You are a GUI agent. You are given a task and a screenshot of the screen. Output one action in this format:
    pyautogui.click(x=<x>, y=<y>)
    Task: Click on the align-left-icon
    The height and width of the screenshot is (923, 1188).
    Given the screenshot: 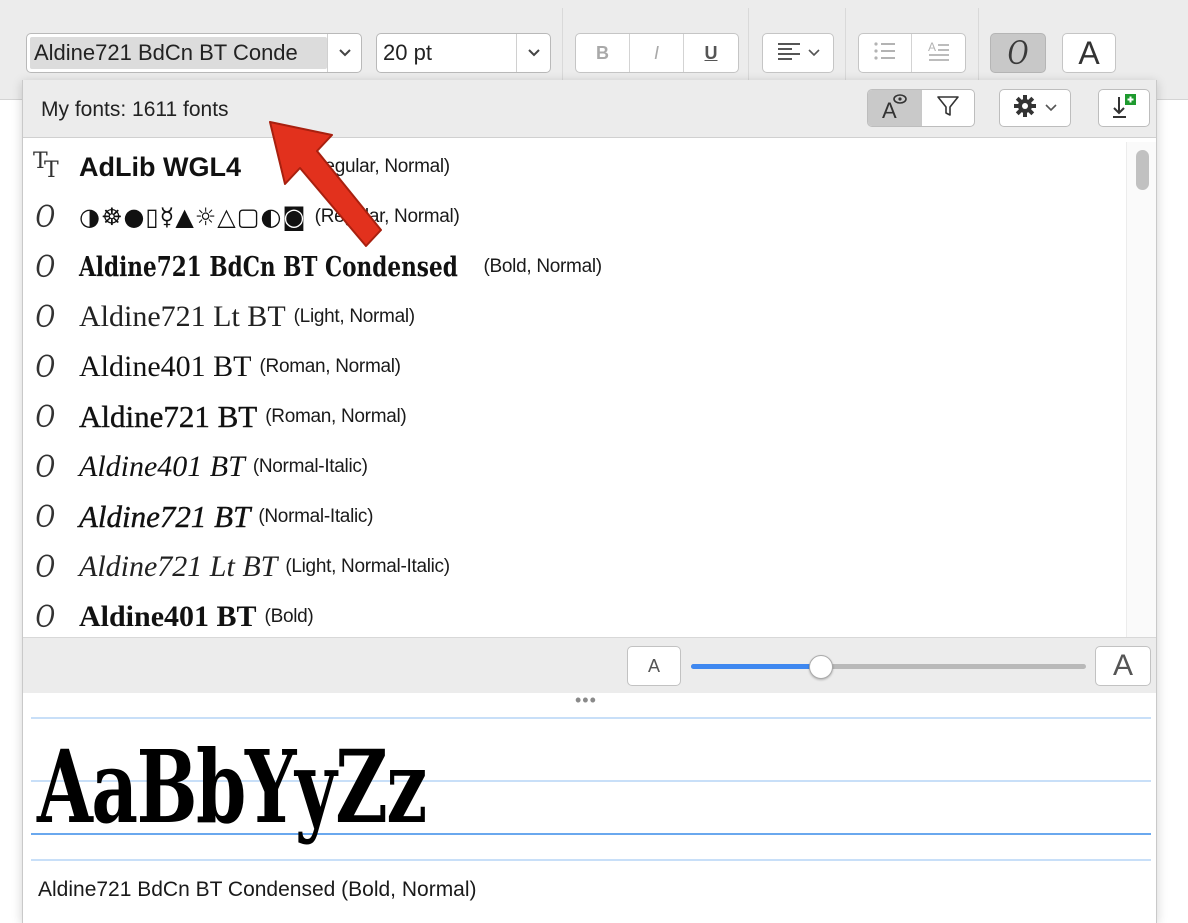 What is the action you would take?
    pyautogui.click(x=789, y=53)
    